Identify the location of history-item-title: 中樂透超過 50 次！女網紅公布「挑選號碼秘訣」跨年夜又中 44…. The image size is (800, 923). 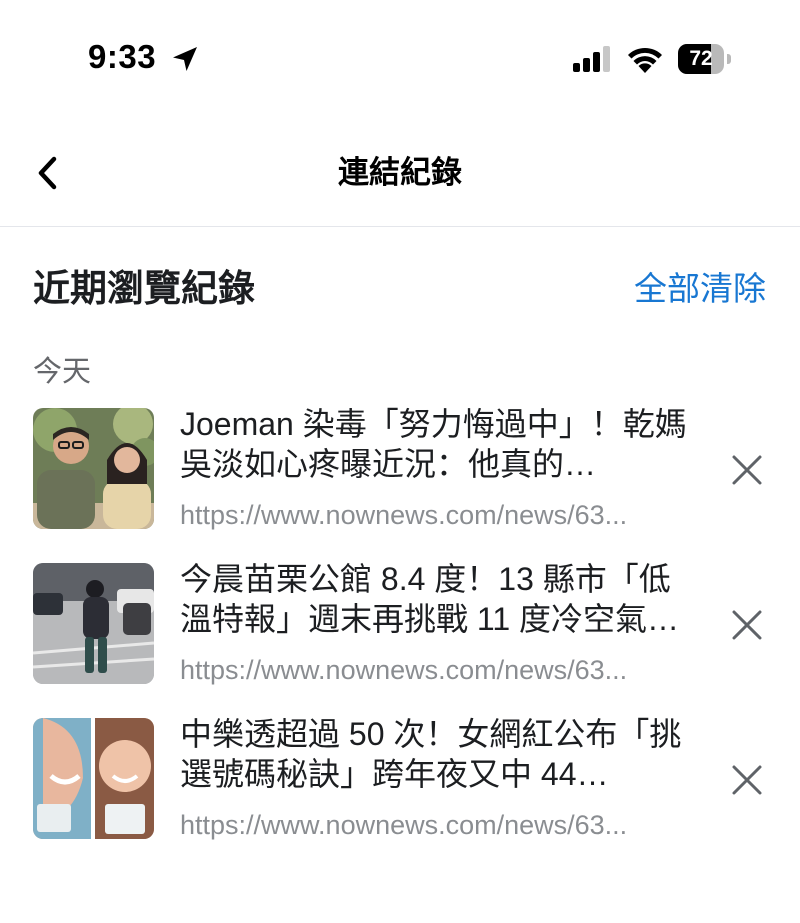
(431, 754).